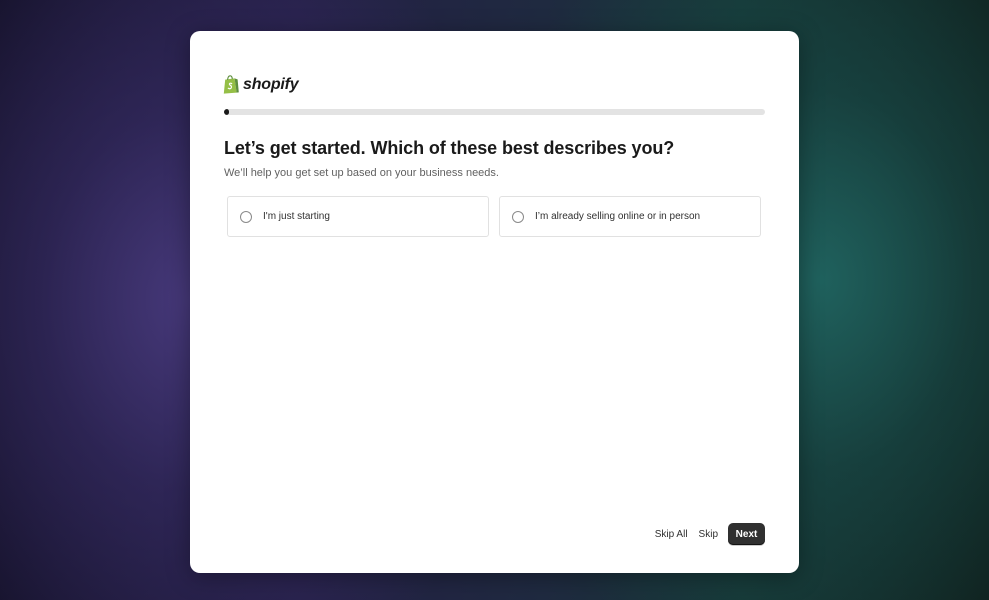 This screenshot has width=989, height=600. I want to click on skip-button: Skip, so click(708, 534).